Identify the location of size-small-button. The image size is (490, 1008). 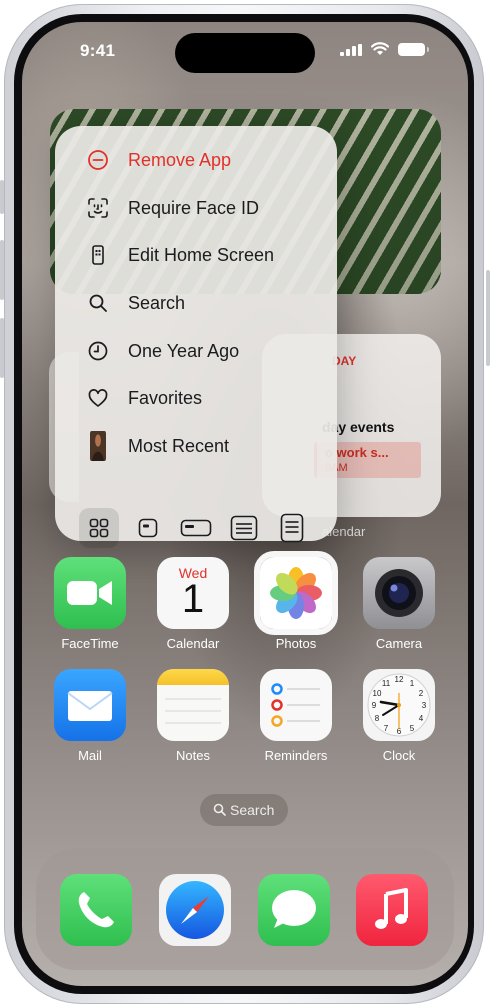
(148, 528).